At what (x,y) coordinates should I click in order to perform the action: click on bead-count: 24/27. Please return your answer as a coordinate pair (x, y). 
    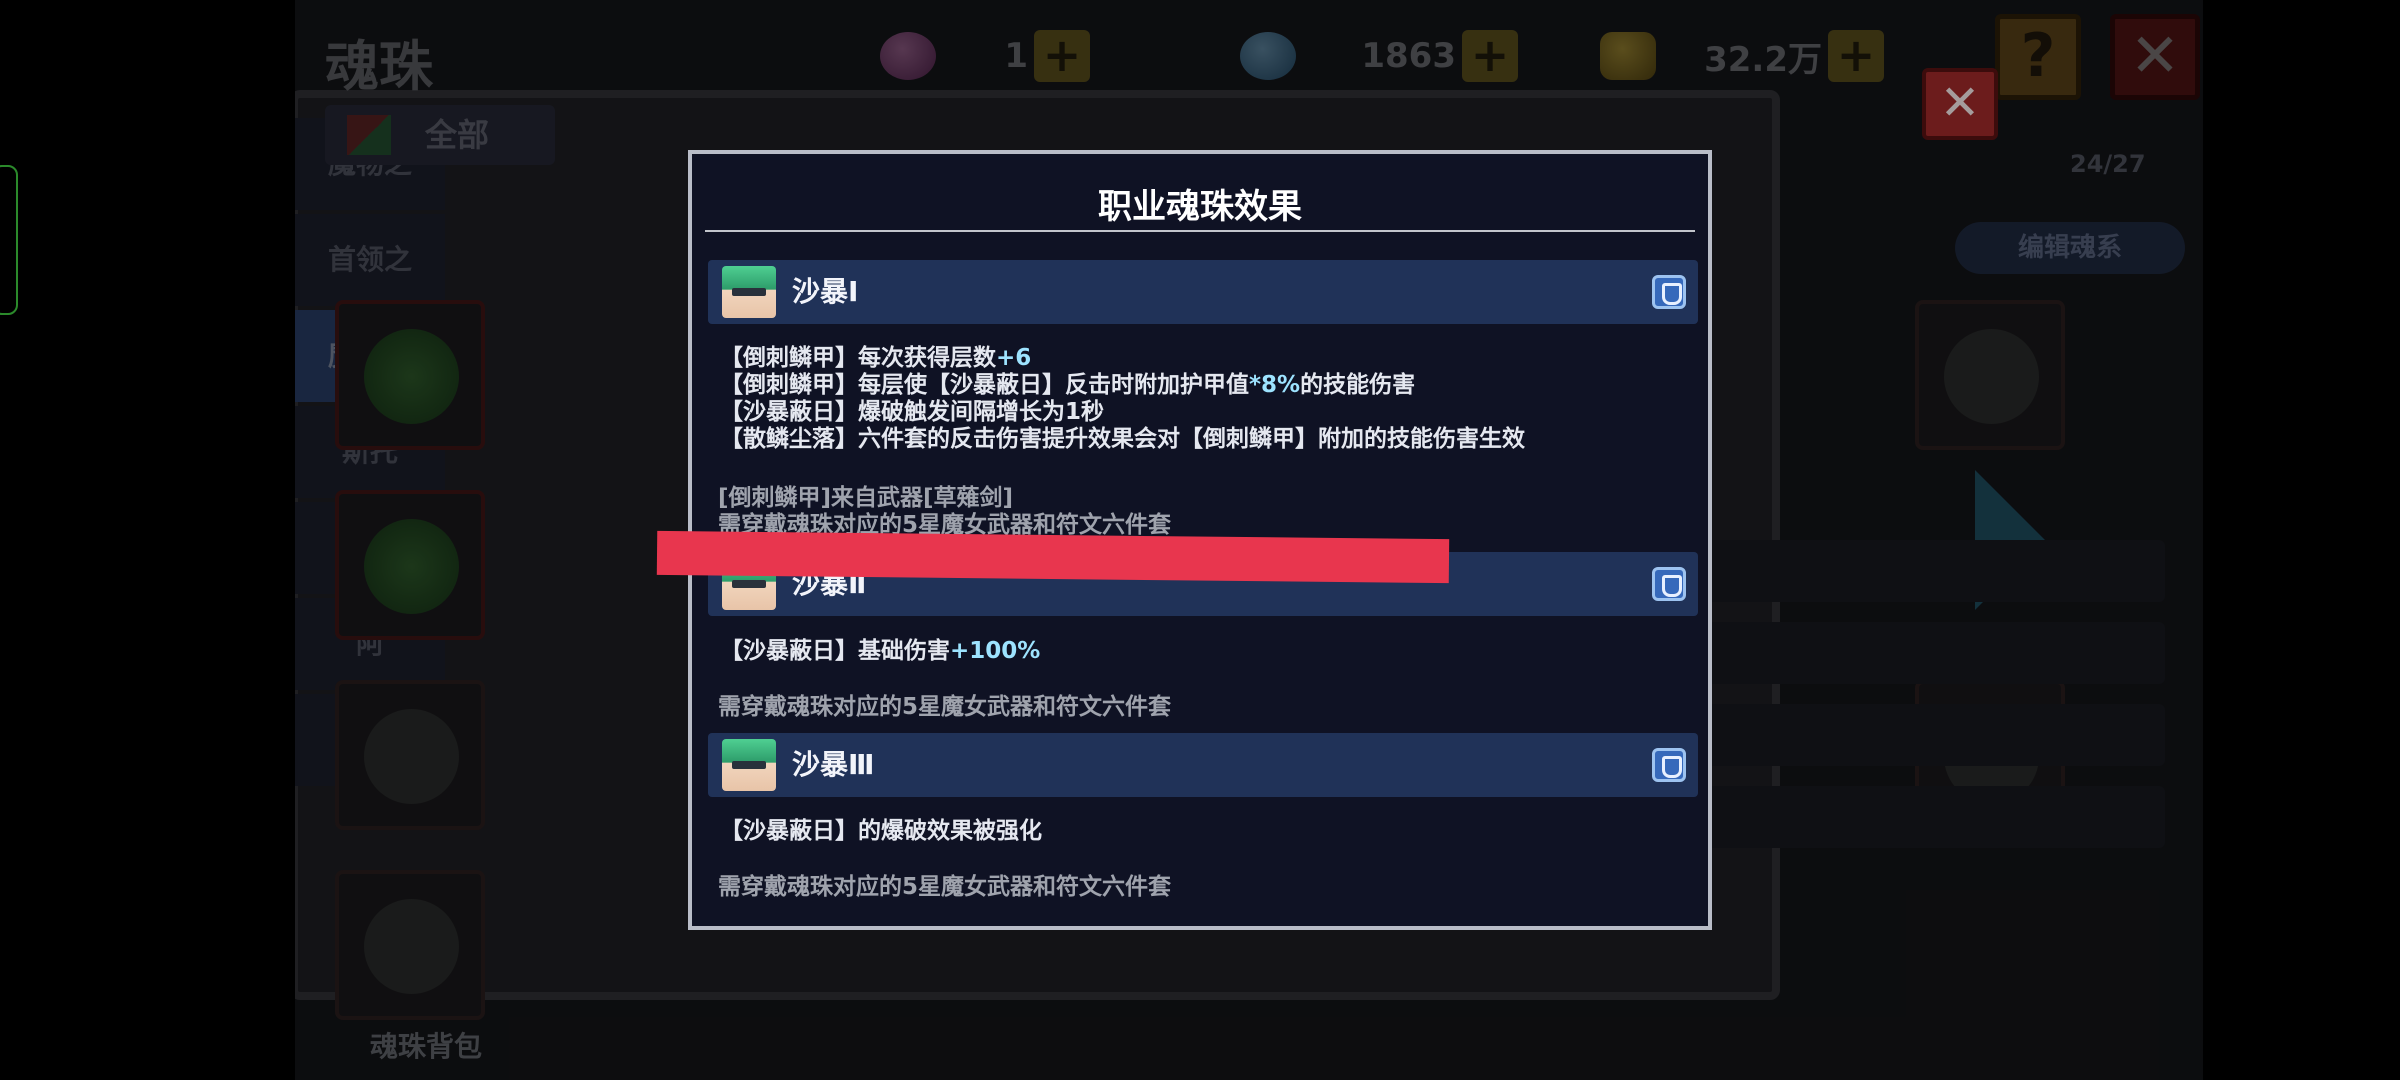
    Looking at the image, I should click on (2108, 164).